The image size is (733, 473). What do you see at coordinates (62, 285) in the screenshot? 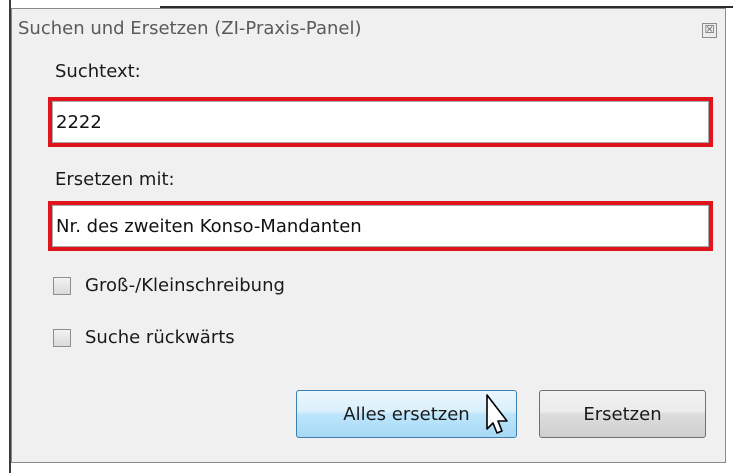
I see `case-sensitive-checkbox` at bounding box center [62, 285].